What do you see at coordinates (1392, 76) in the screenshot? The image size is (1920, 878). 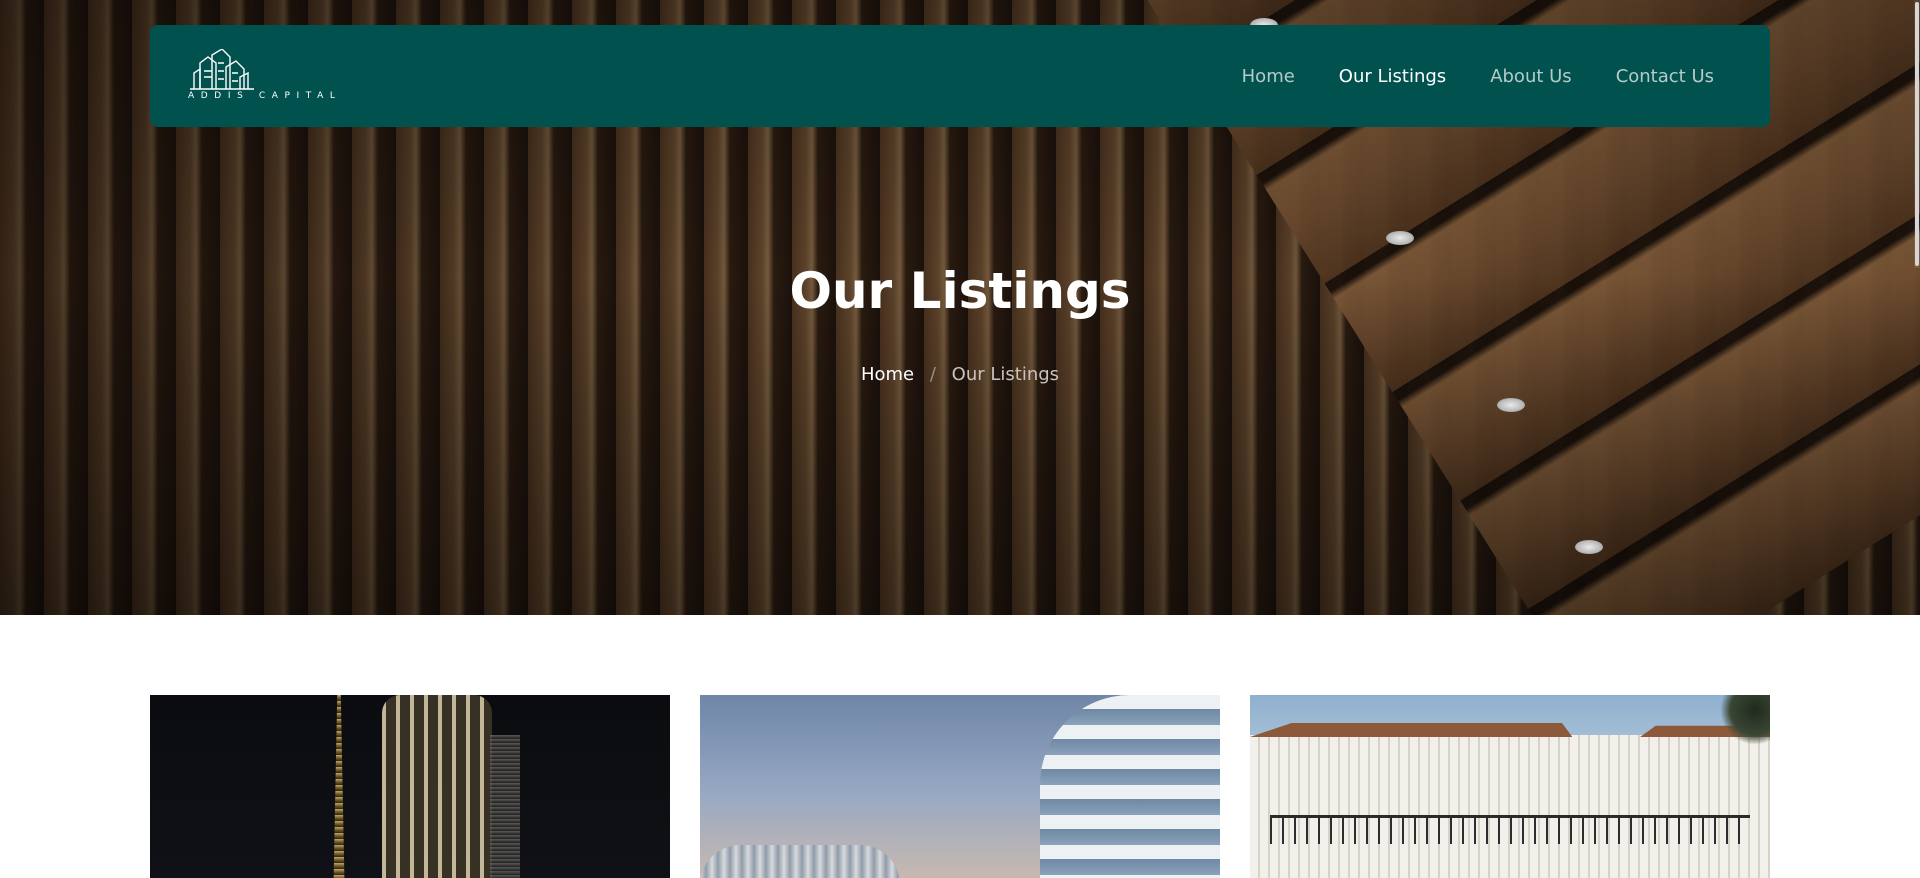 I see `nav-our-listings: Our Listings` at bounding box center [1392, 76].